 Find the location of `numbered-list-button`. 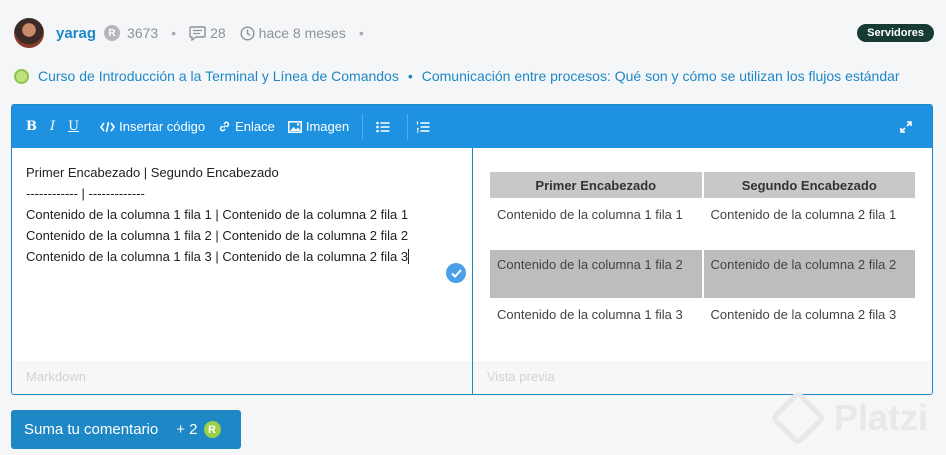

numbered-list-button is located at coordinates (425, 127).